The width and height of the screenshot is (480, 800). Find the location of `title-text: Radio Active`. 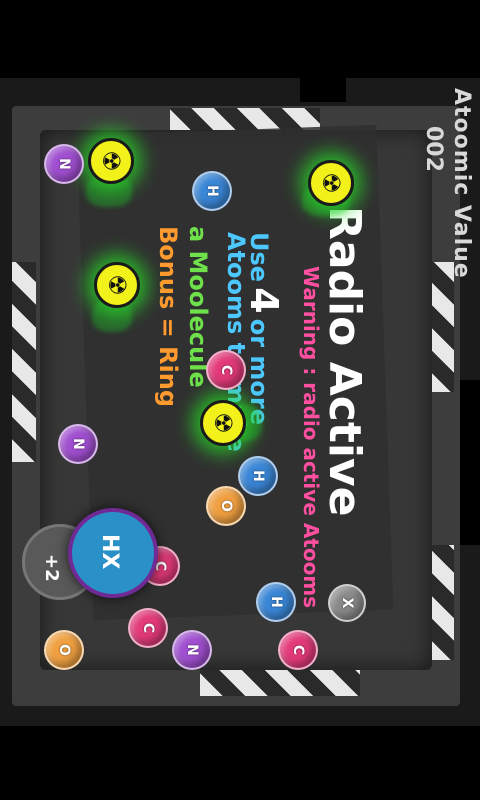

title-text: Radio Active is located at coordinates (344, 361).